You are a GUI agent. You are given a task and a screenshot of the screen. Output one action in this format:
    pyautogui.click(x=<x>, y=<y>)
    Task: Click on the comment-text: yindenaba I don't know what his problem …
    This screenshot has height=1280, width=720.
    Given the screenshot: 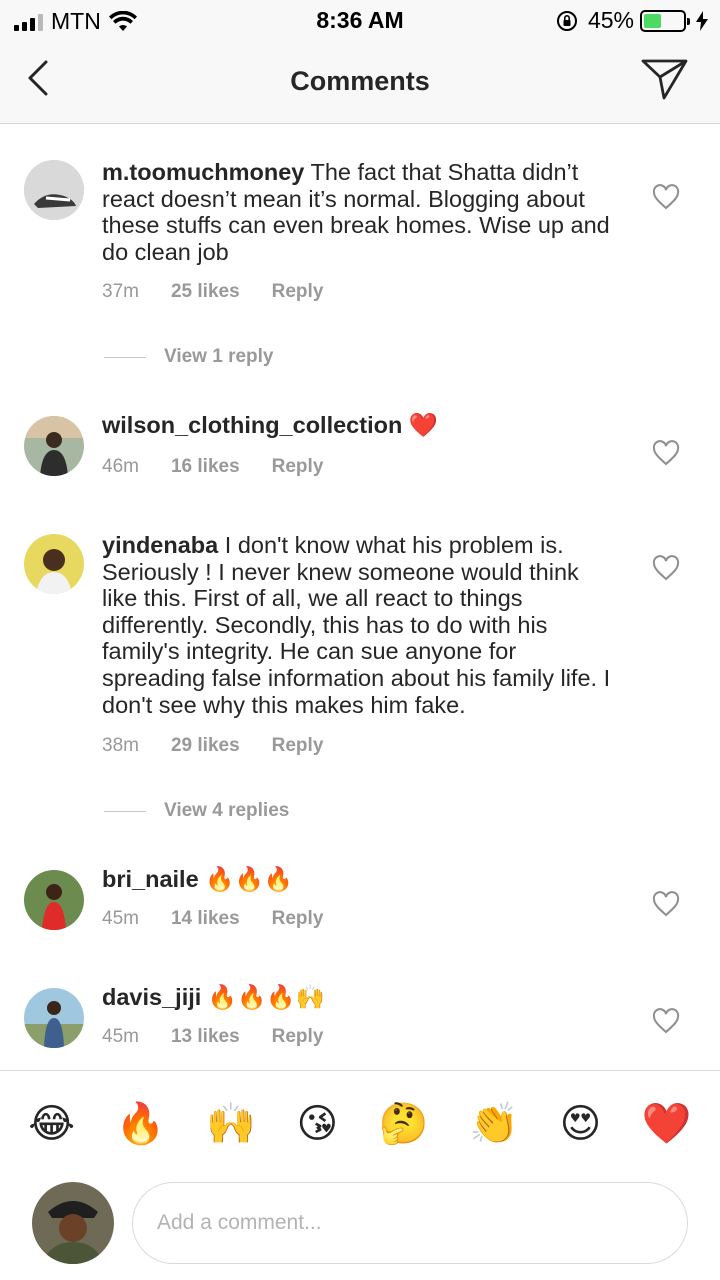 What is the action you would take?
    pyautogui.click(x=358, y=625)
    